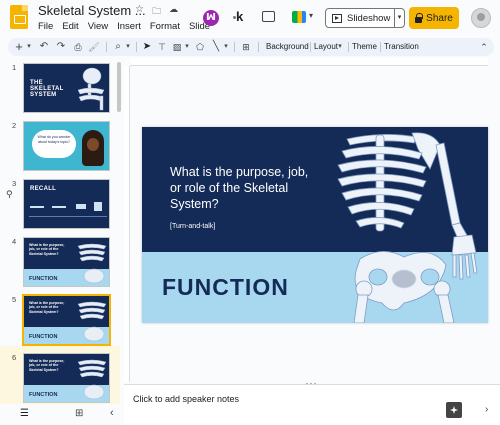 The image size is (500, 425). I want to click on menu-bar: File Edit View Insert Format Slide, so click(124, 28).